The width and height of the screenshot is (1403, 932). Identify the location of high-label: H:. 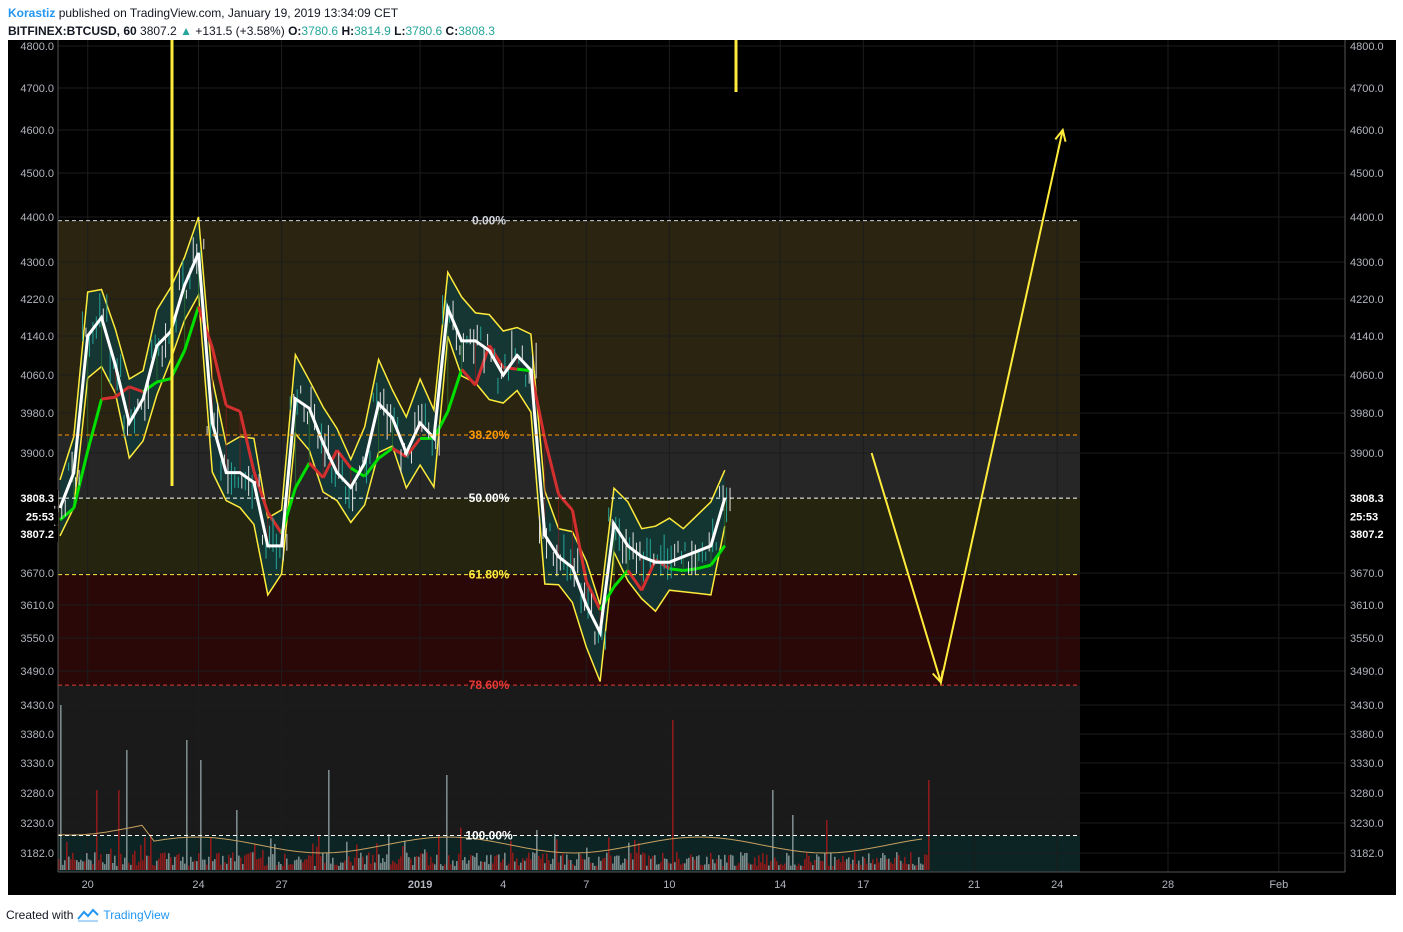
(348, 31).